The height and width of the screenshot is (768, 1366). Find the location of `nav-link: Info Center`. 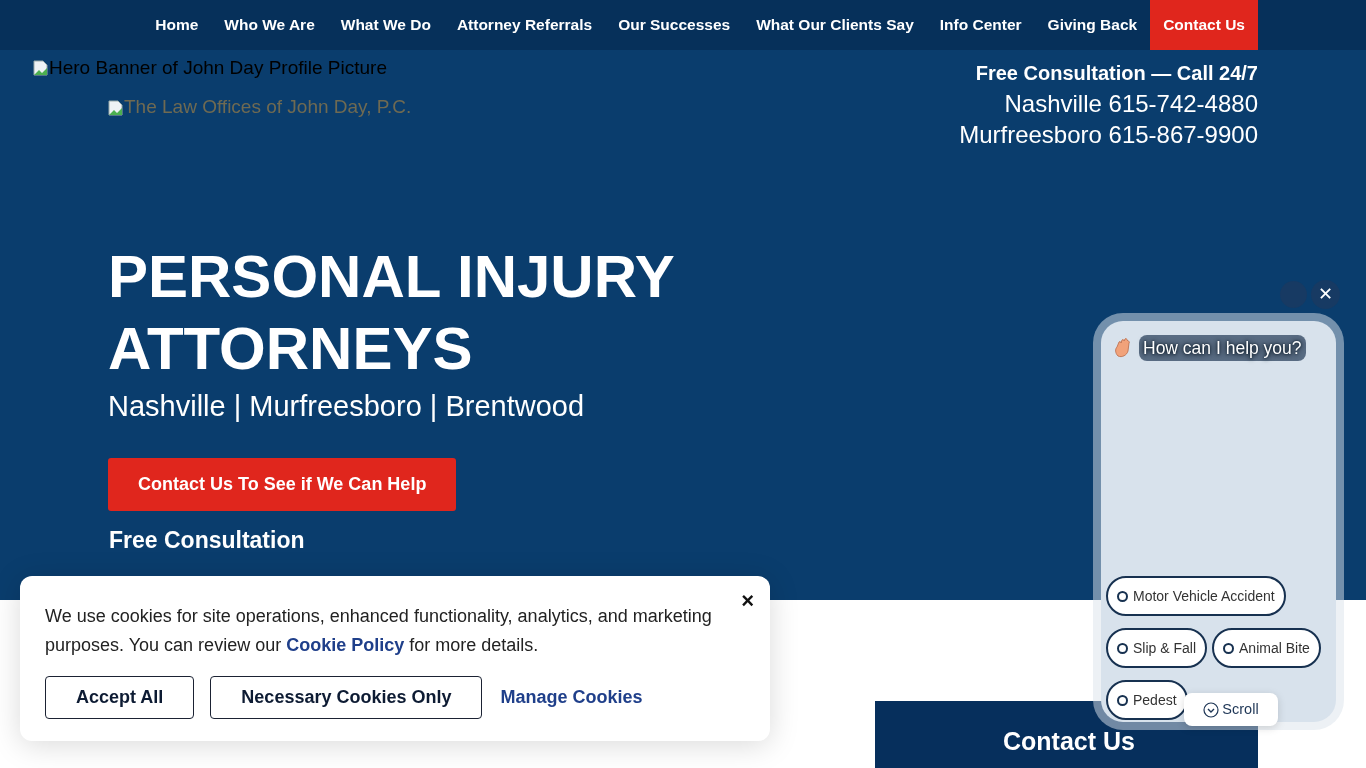

nav-link: Info Center is located at coordinates (980, 25).